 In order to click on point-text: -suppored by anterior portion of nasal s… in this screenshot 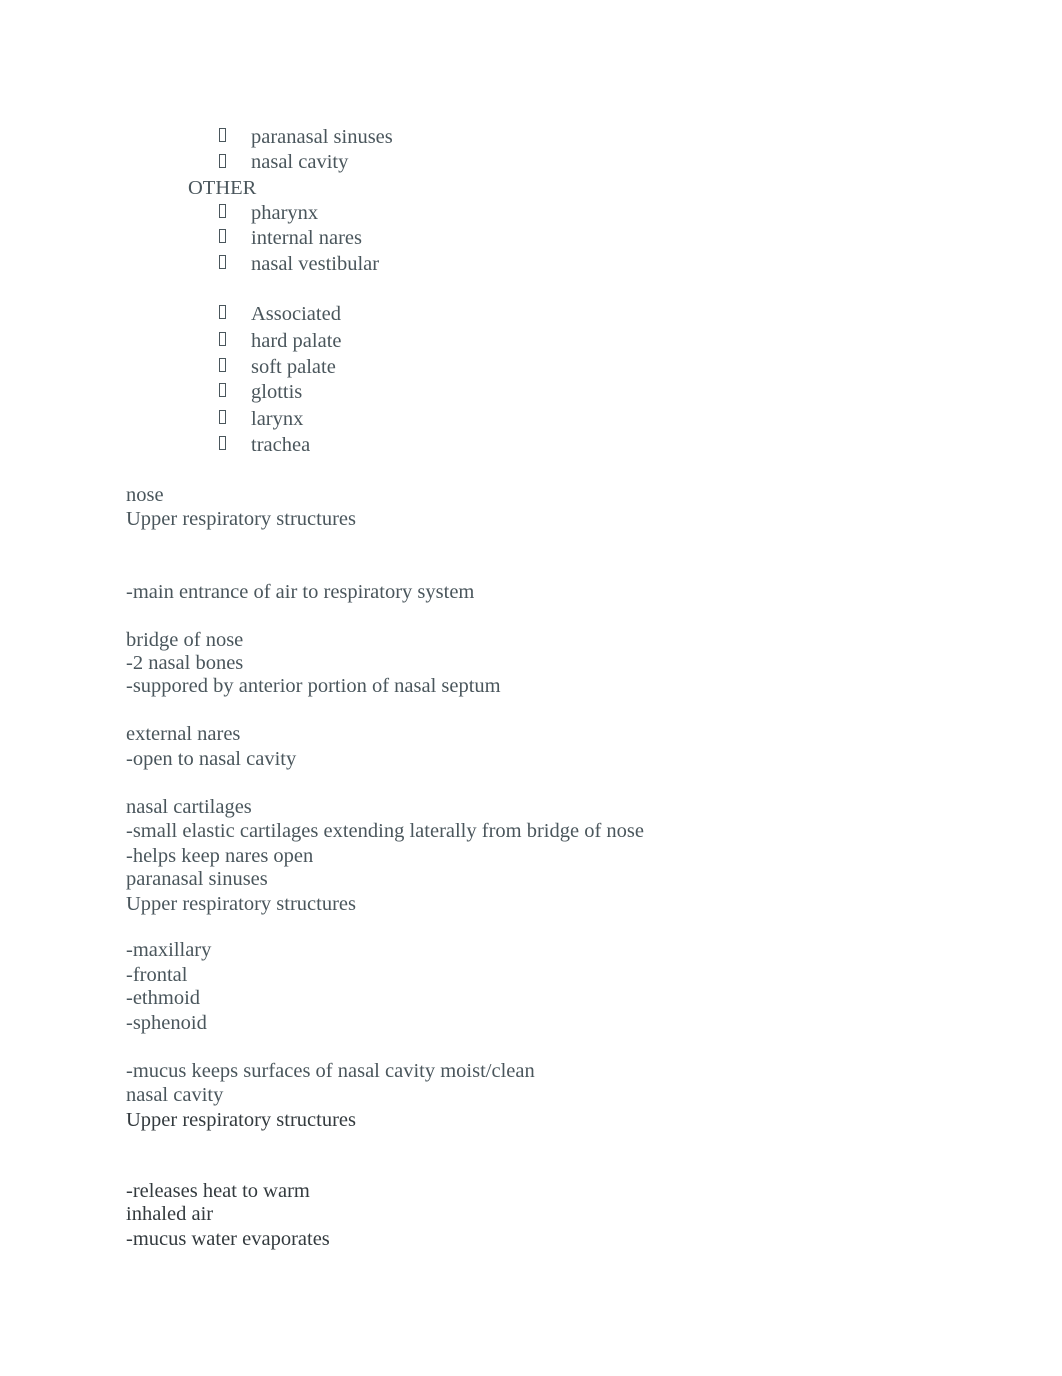, I will do `click(313, 686)`.